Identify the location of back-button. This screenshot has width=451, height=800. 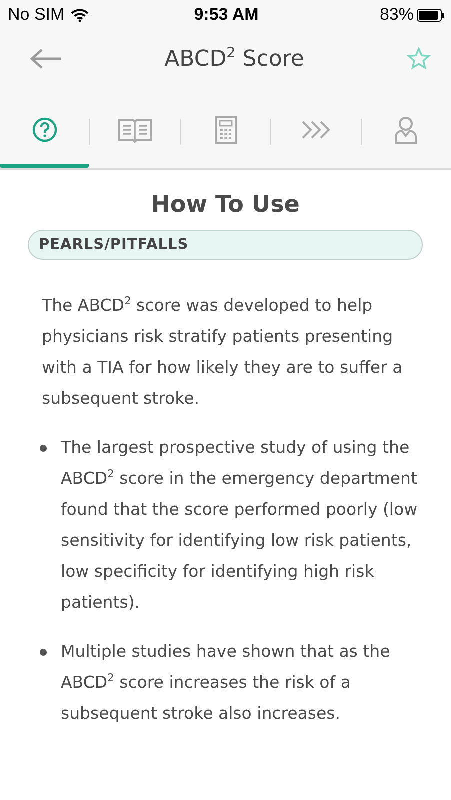
(46, 59).